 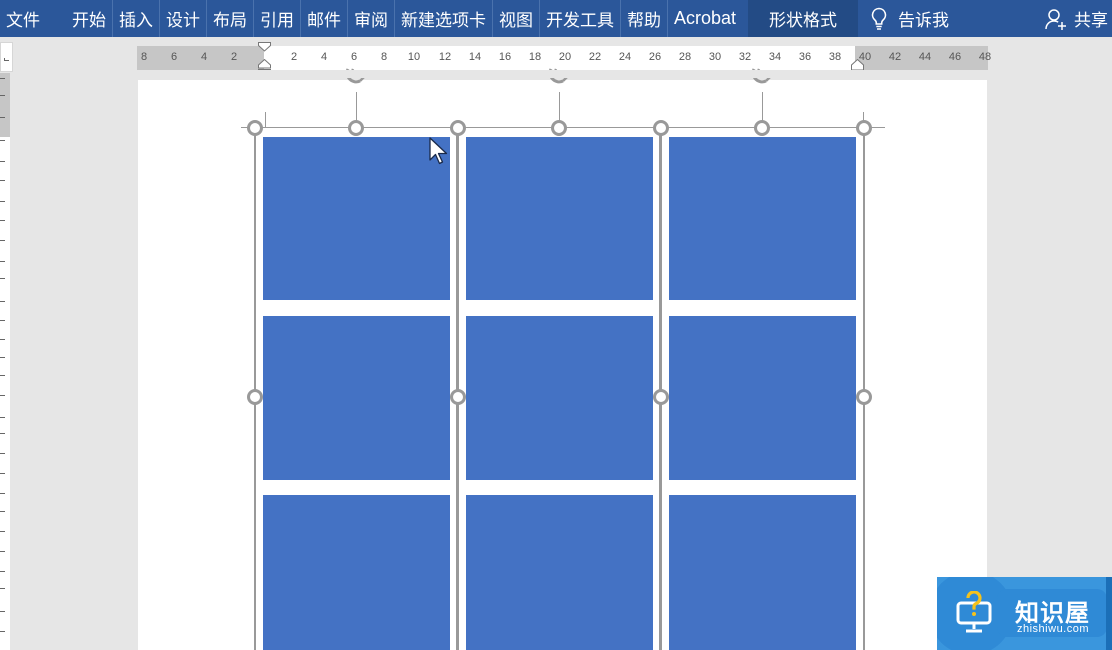 I want to click on ruler-tick: 38, so click(x=835, y=57).